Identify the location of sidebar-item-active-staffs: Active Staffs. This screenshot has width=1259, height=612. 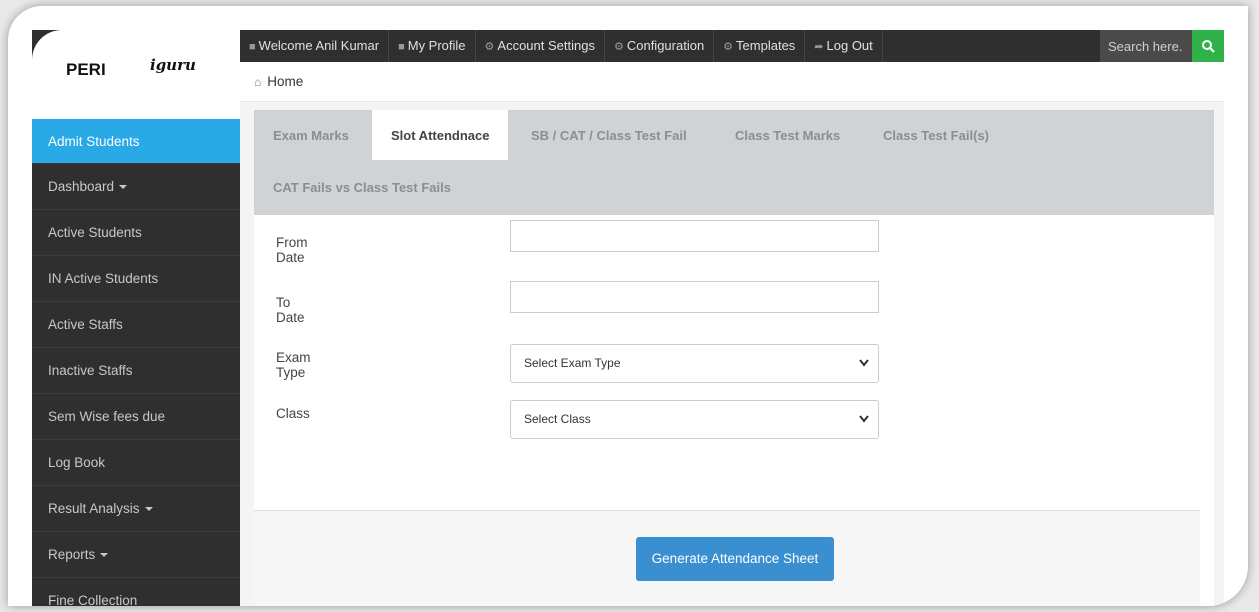
(136, 325).